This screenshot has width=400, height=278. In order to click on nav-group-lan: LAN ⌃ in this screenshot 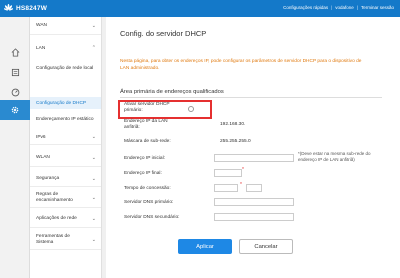, I will do `click(65, 48)`.